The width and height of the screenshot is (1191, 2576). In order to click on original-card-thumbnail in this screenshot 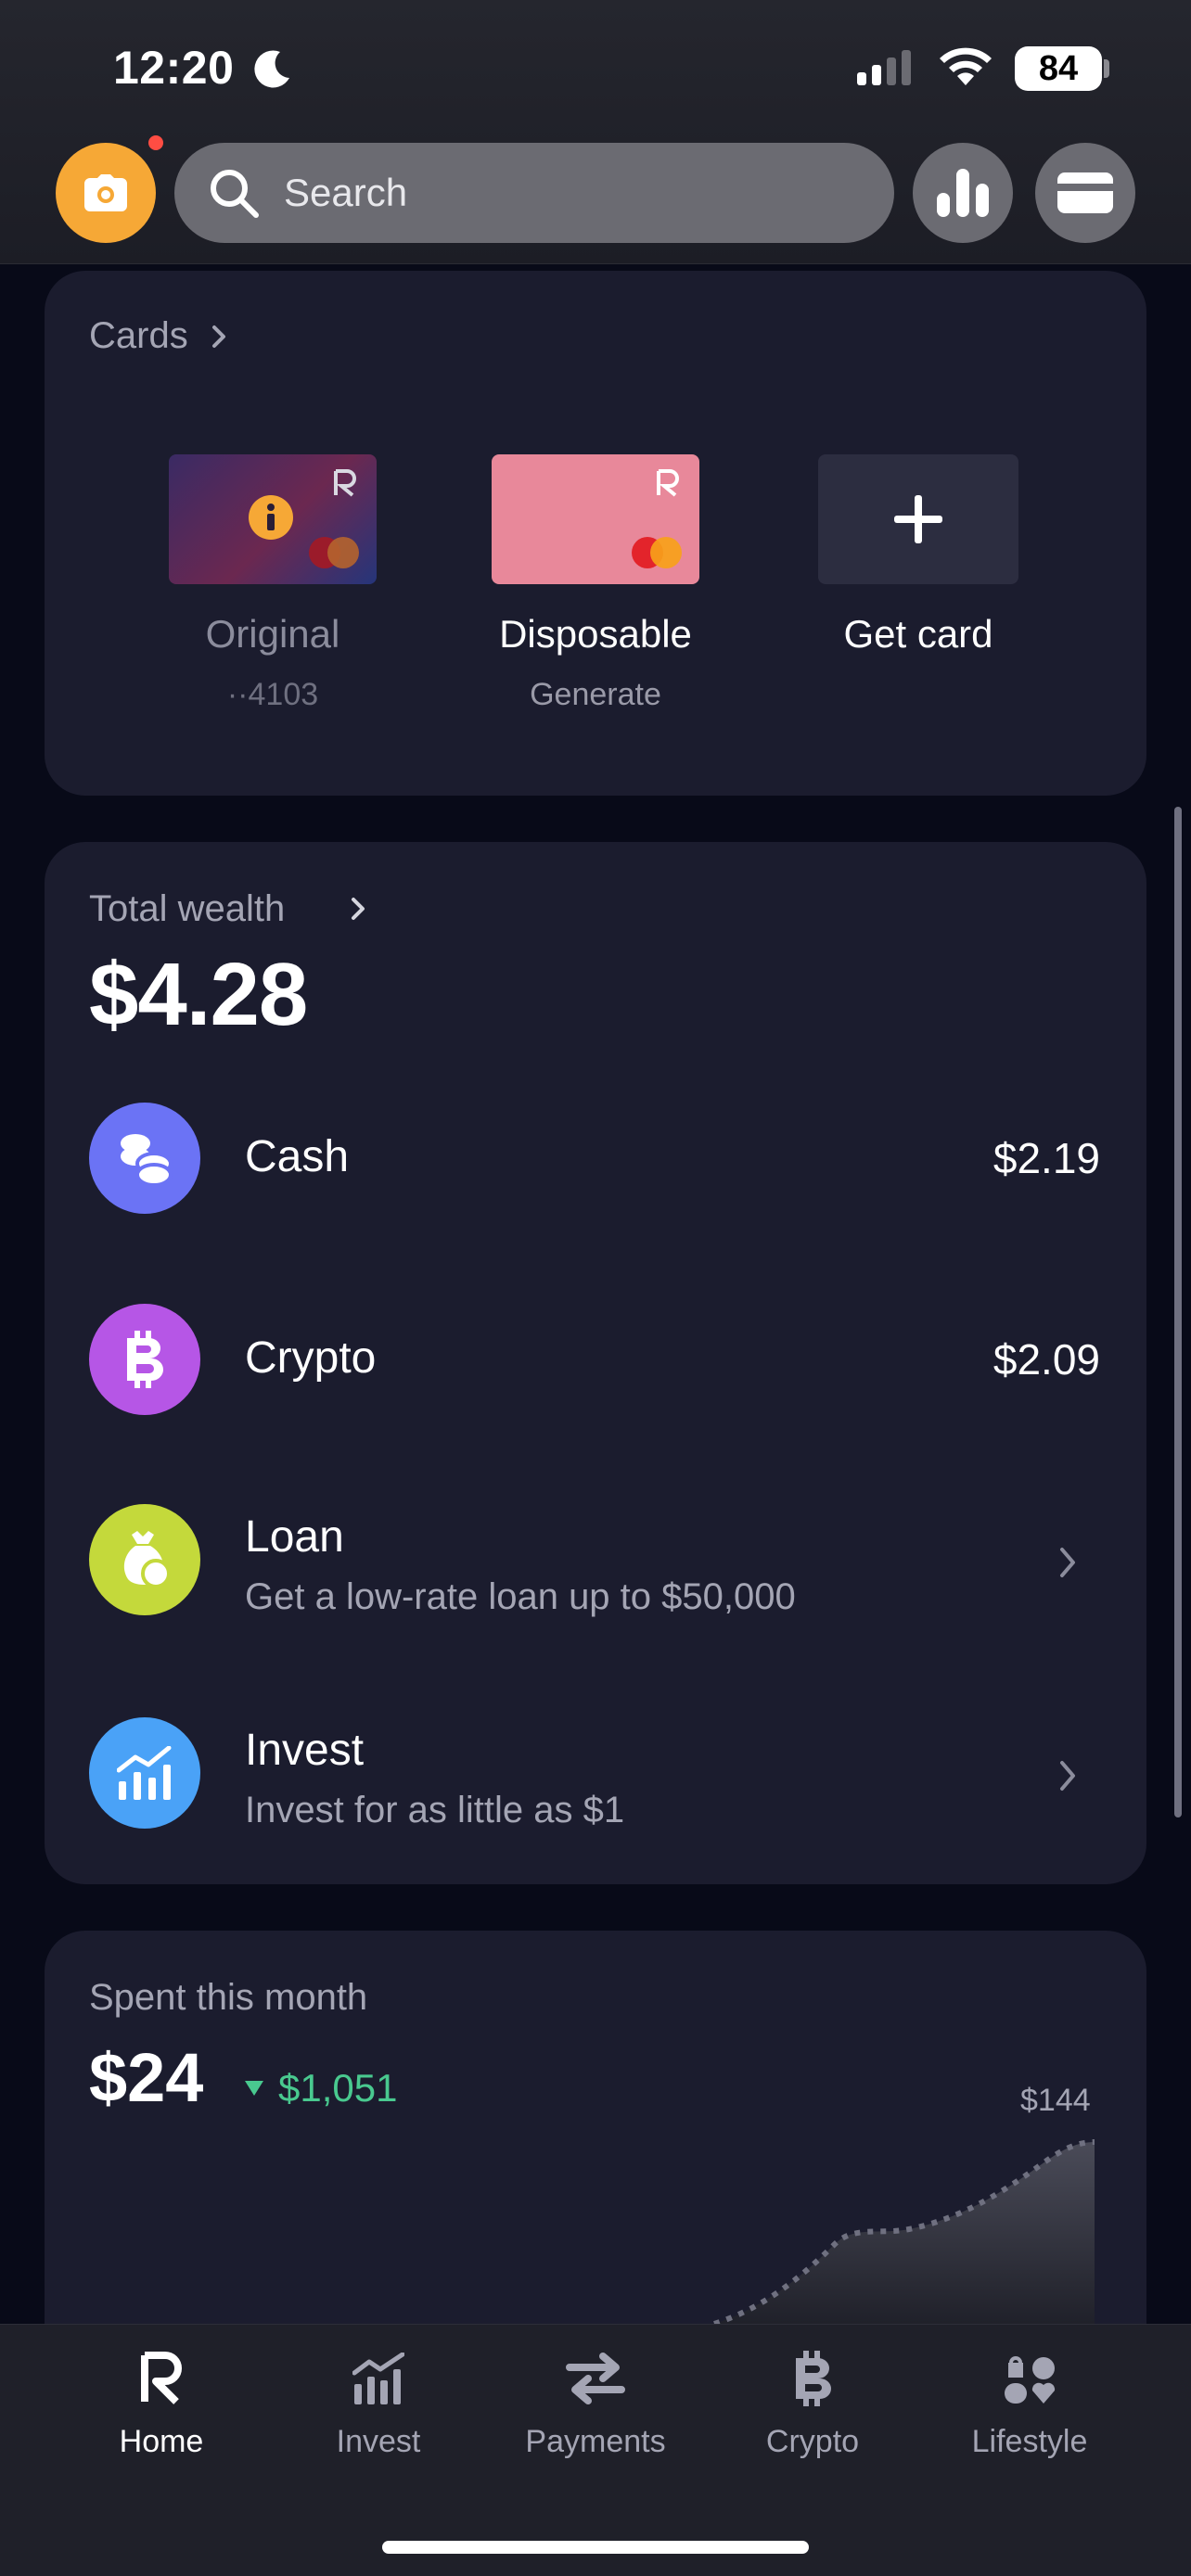, I will do `click(273, 519)`.